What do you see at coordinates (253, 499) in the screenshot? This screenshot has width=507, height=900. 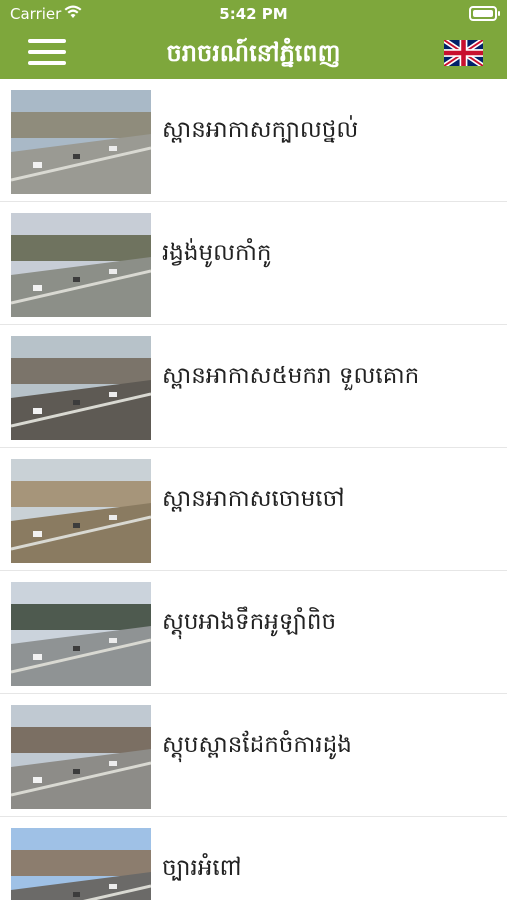 I see `camera-location-label: ស្ពានអាកាសចោមចៅ` at bounding box center [253, 499].